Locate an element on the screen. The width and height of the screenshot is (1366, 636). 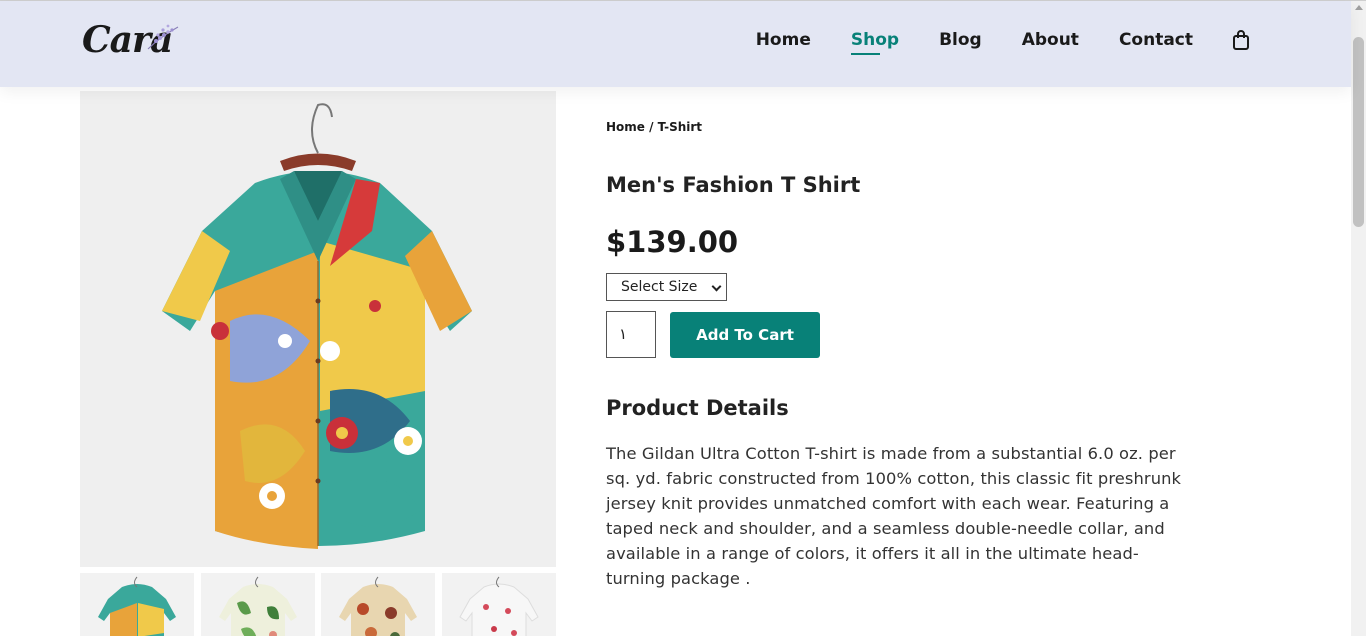
chevron-down-icon is located at coordinates (716, 286).